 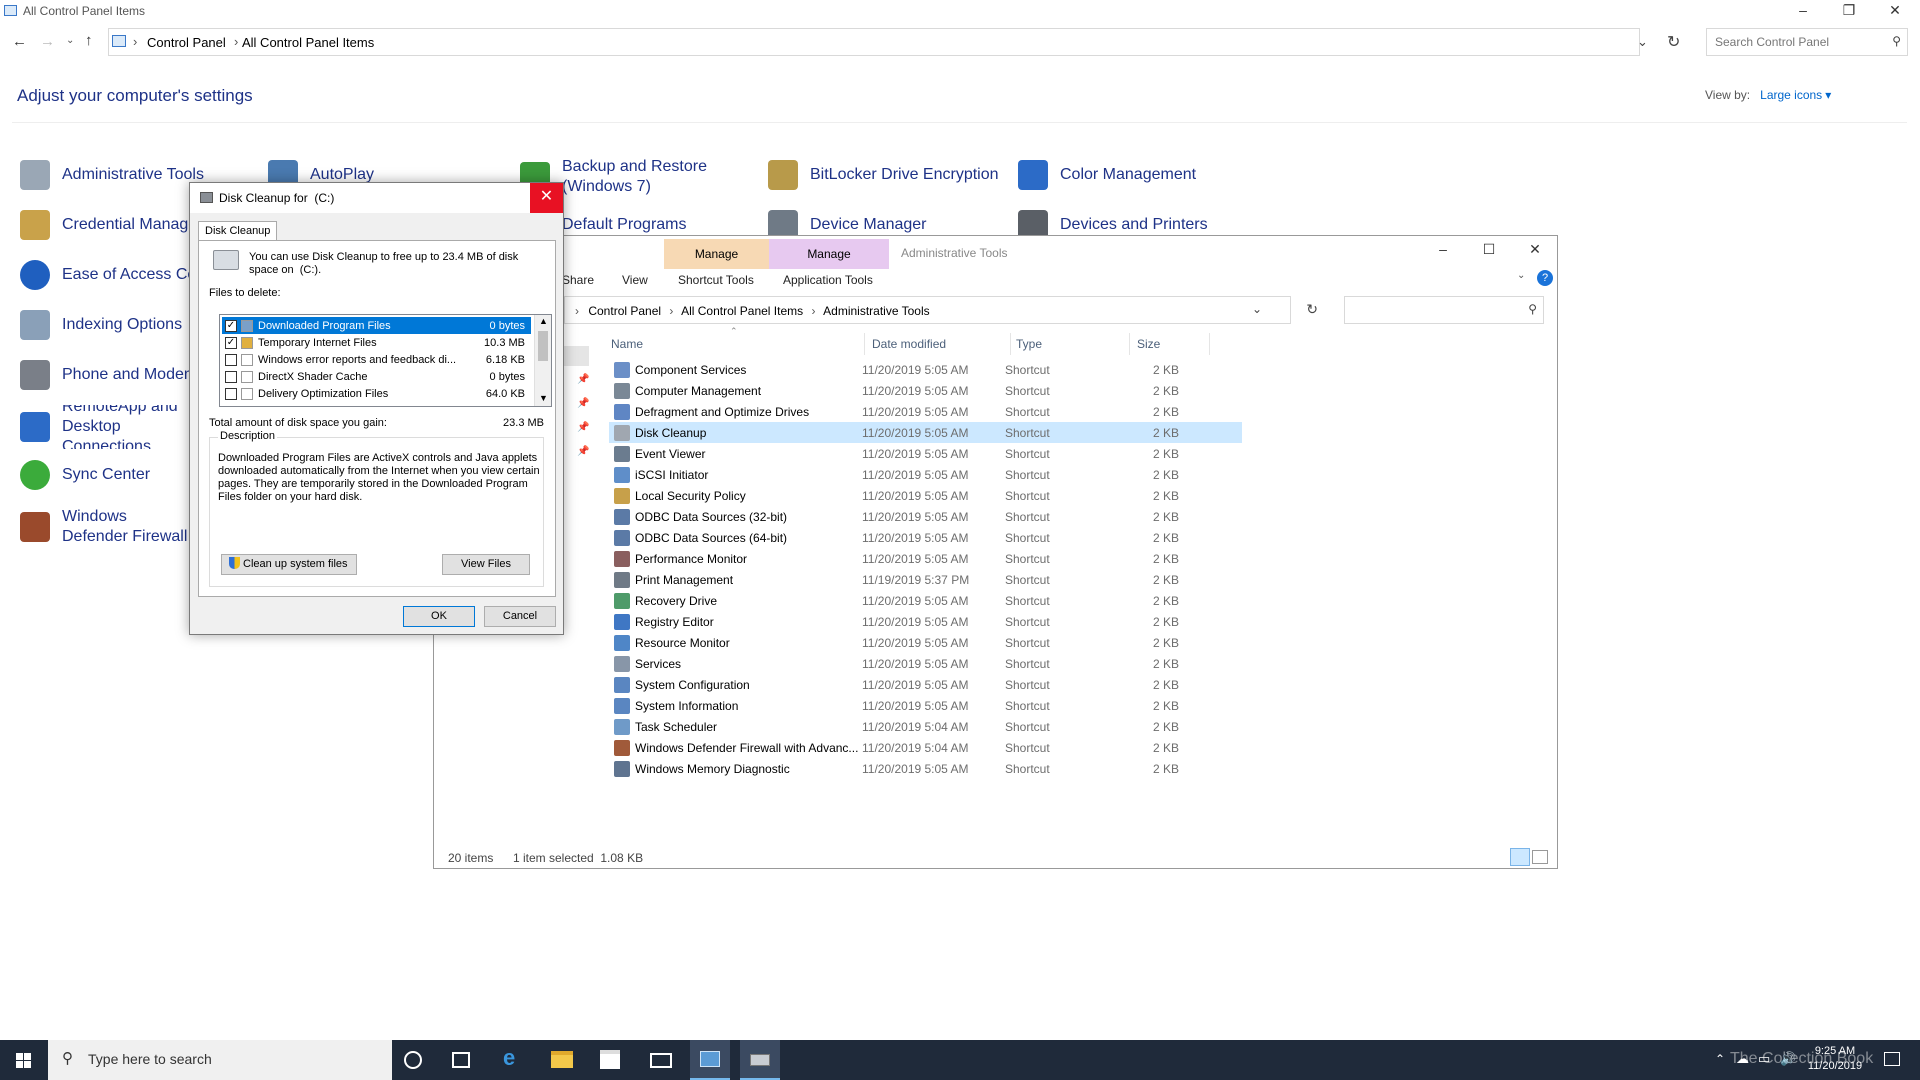 What do you see at coordinates (1742, 1059) in the screenshot?
I see `onedrive-icon: ☁` at bounding box center [1742, 1059].